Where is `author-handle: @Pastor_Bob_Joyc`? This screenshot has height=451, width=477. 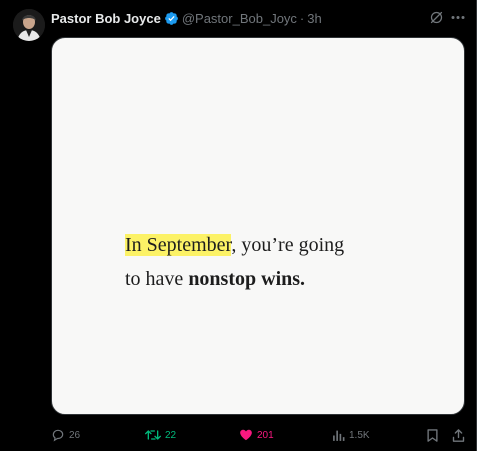 author-handle: @Pastor_Bob_Joyc is located at coordinates (239, 18).